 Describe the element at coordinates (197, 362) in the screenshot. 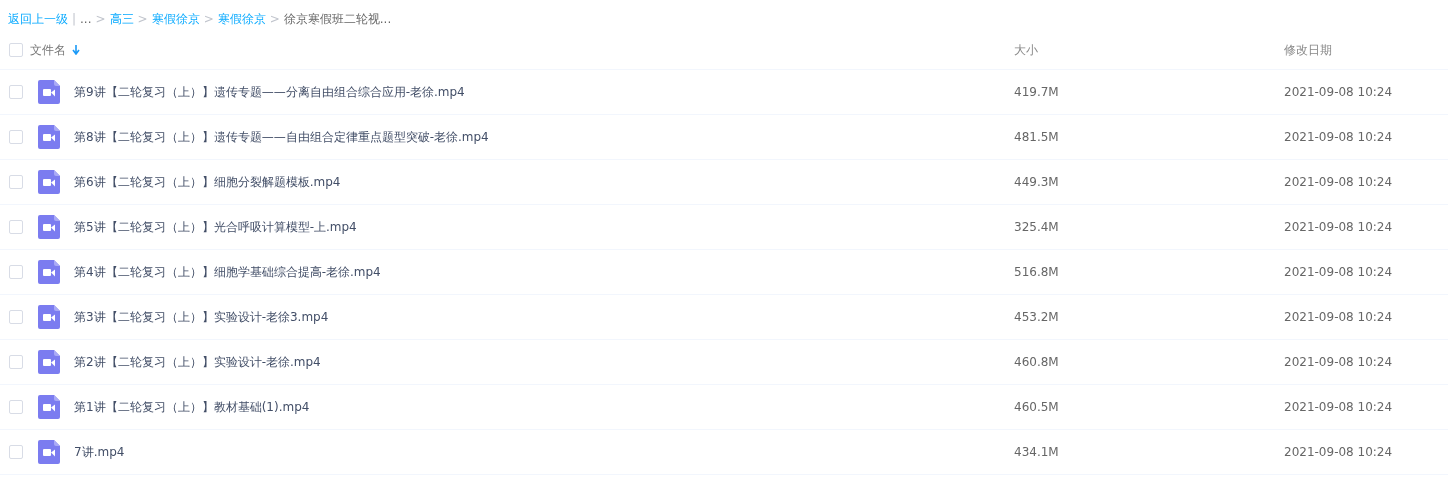

I see `file-name-link: 第2讲【二轮复习（上）】实验设计-老徐.mp4` at that location.